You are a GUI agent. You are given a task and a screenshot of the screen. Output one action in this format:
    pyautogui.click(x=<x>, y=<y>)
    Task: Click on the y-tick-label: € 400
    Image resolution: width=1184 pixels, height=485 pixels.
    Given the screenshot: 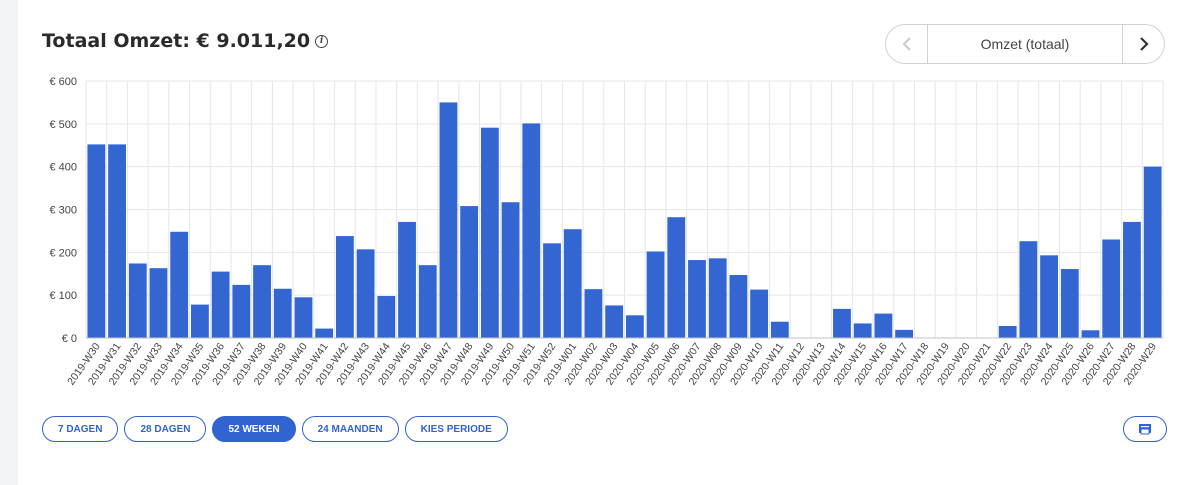 What is the action you would take?
    pyautogui.click(x=63, y=168)
    